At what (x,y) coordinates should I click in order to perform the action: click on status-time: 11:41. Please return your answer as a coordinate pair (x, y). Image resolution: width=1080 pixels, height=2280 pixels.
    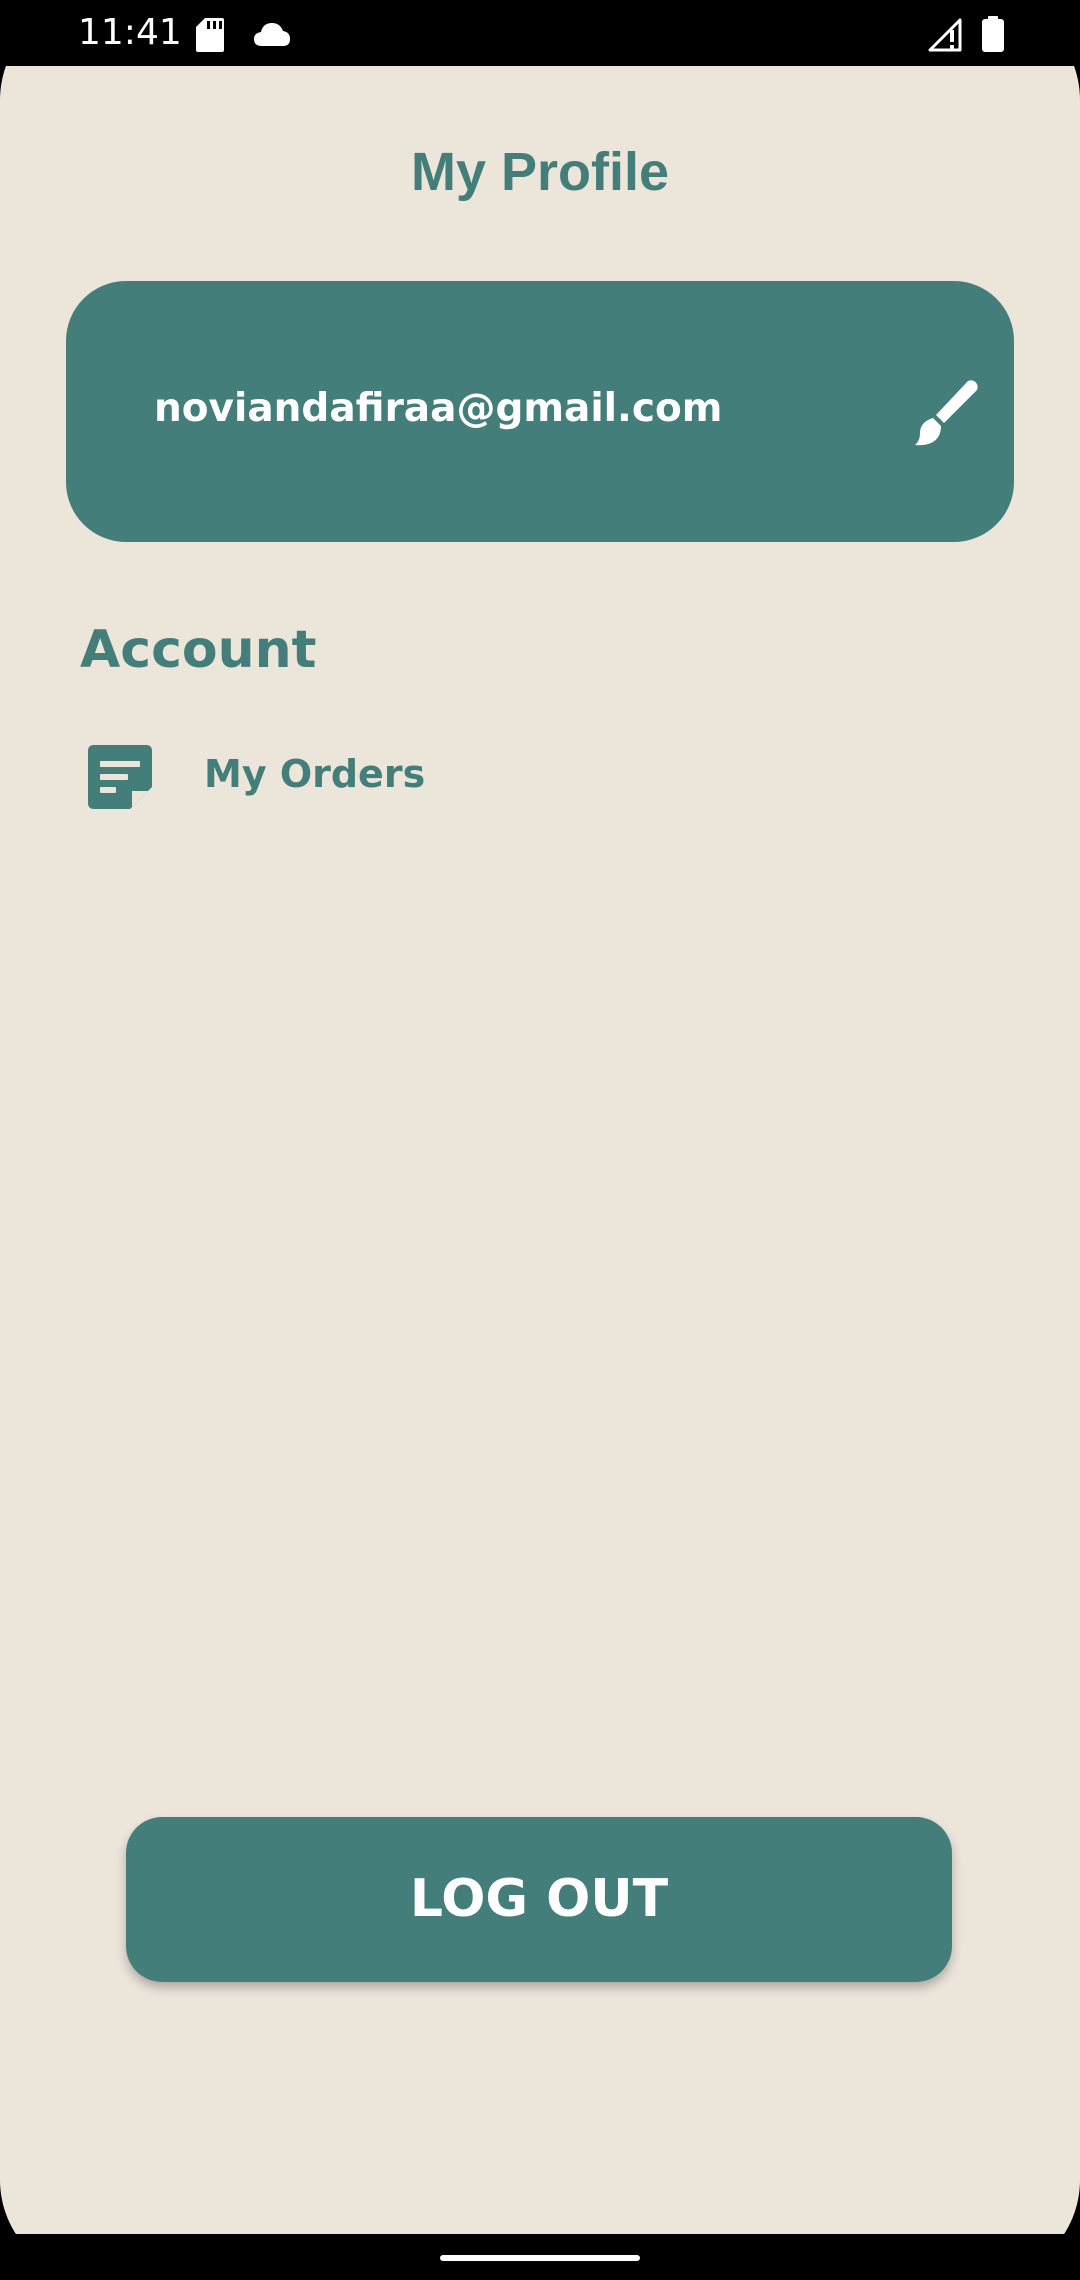
    Looking at the image, I should click on (130, 32).